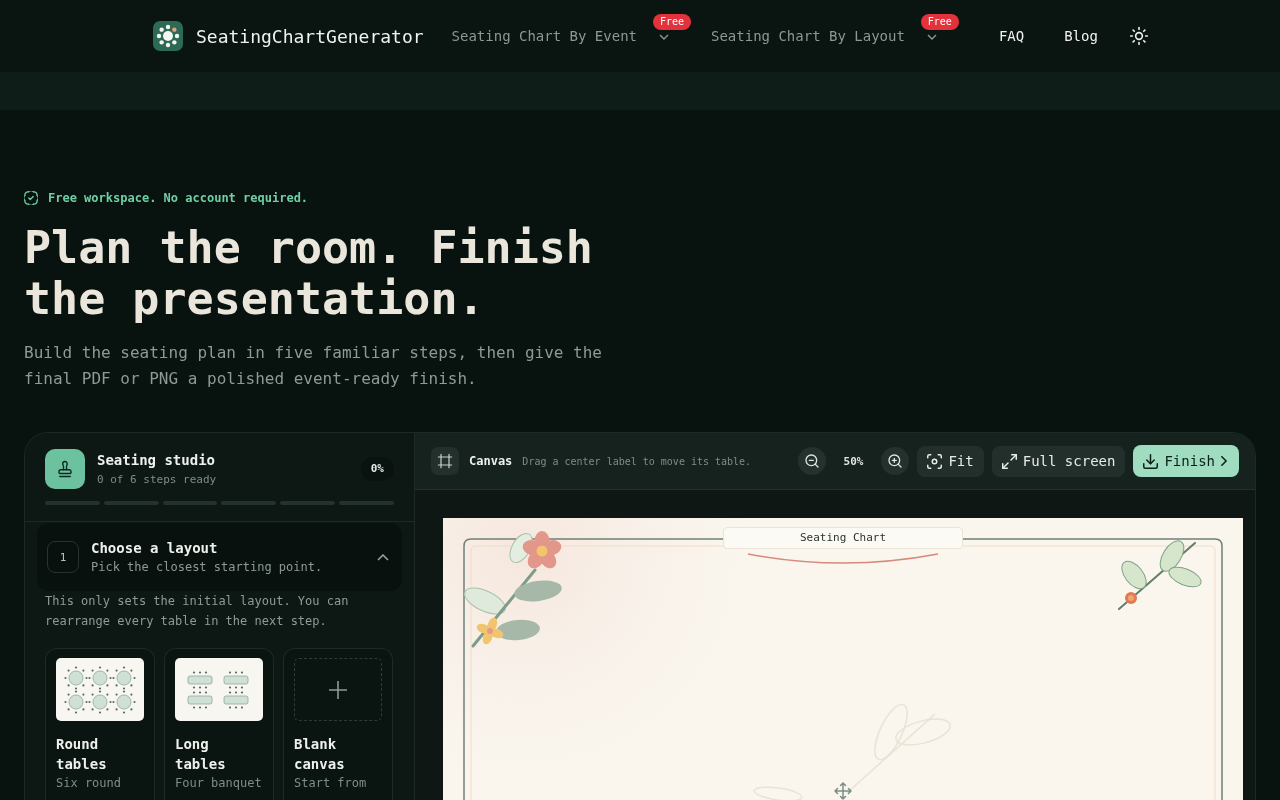 Image resolution: width=1280 pixels, height=800 pixels. I want to click on zoom-level: 50%, so click(853, 461).